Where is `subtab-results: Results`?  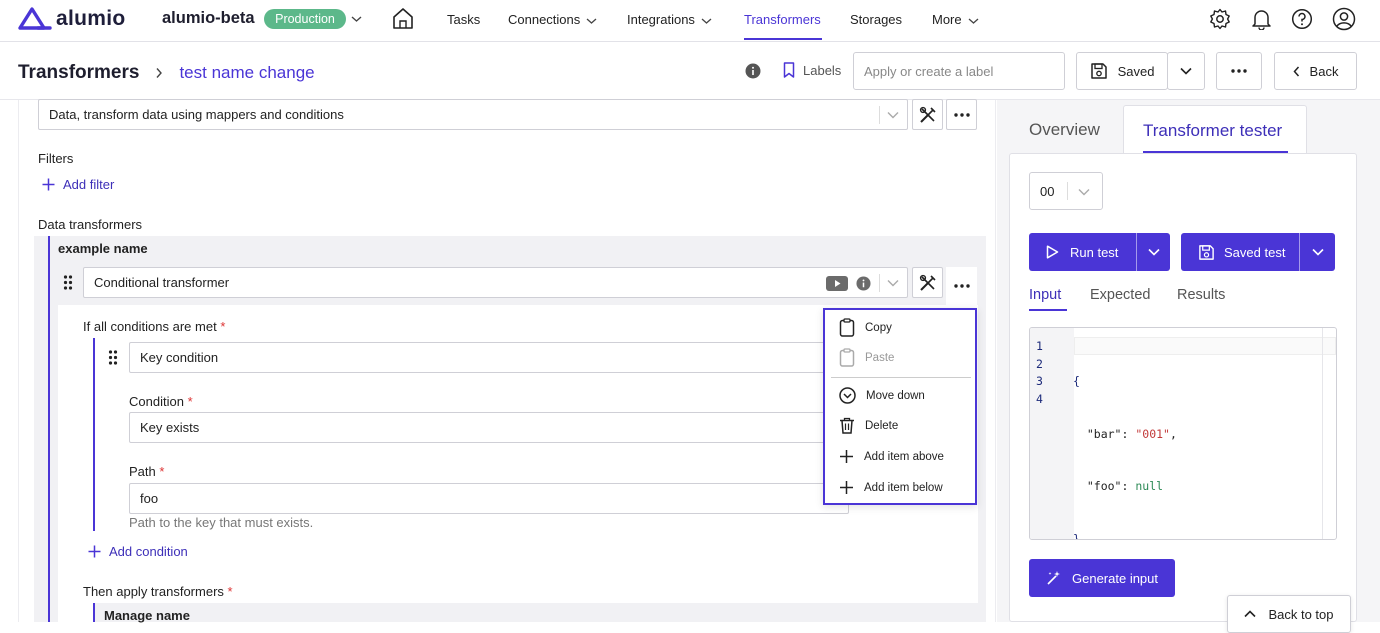 subtab-results: Results is located at coordinates (1201, 295).